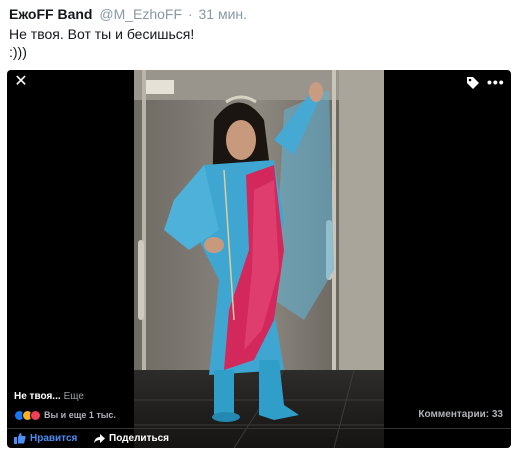 This screenshot has height=457, width=519. I want to click on tweet-time: 31 мин., so click(223, 14).